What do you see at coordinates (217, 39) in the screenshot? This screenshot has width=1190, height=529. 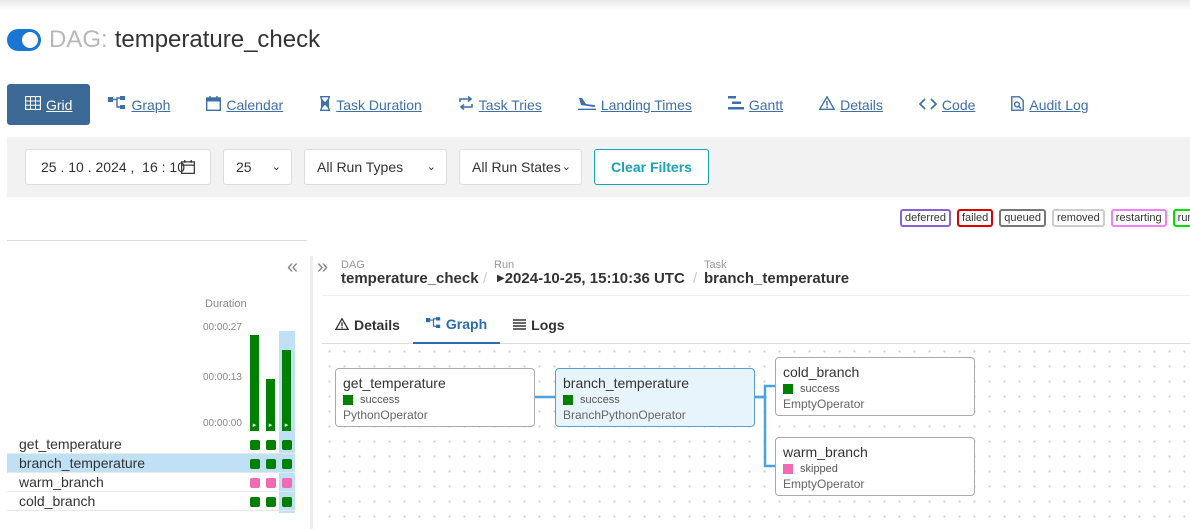 I see `dag-title: temperature_check` at bounding box center [217, 39].